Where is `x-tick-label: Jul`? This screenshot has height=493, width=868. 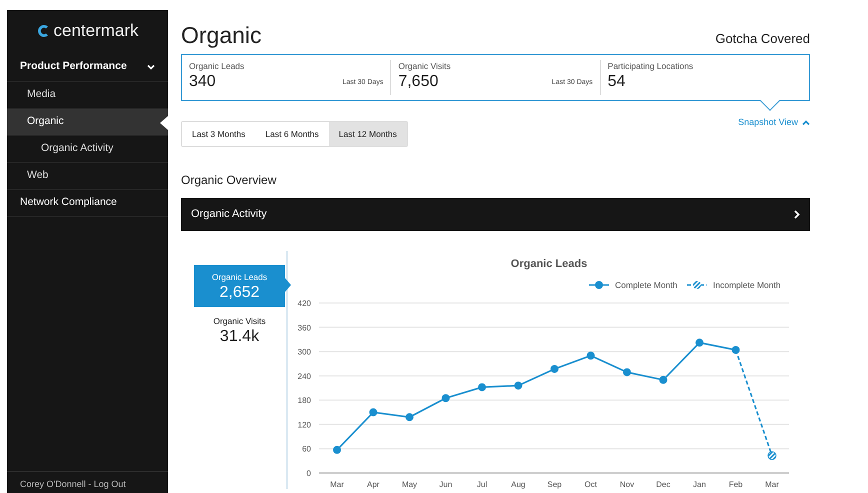
x-tick-label: Jul is located at coordinates (482, 484).